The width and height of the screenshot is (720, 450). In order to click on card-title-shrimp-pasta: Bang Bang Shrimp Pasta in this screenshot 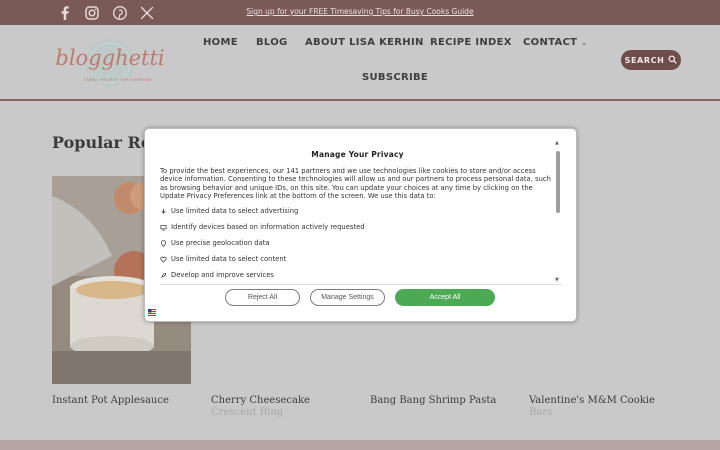, I will do `click(433, 400)`.